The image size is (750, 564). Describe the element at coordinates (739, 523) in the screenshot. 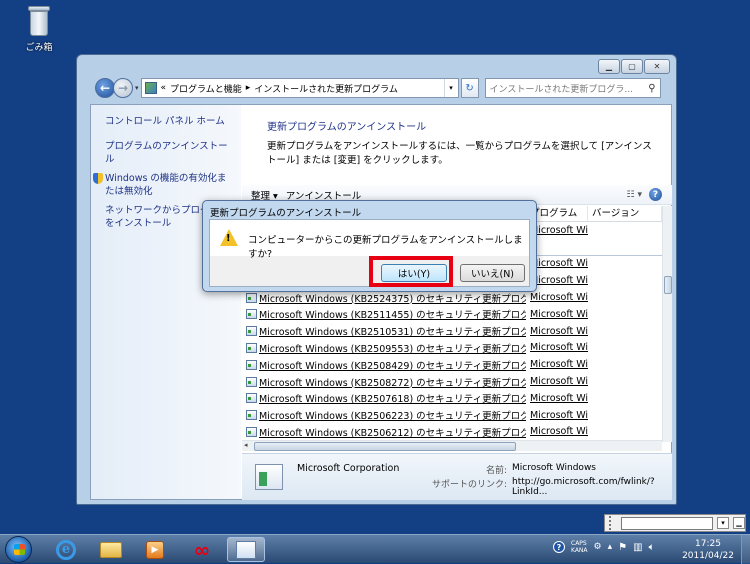

I see `language-bar-minimize-icon: ▁` at that location.